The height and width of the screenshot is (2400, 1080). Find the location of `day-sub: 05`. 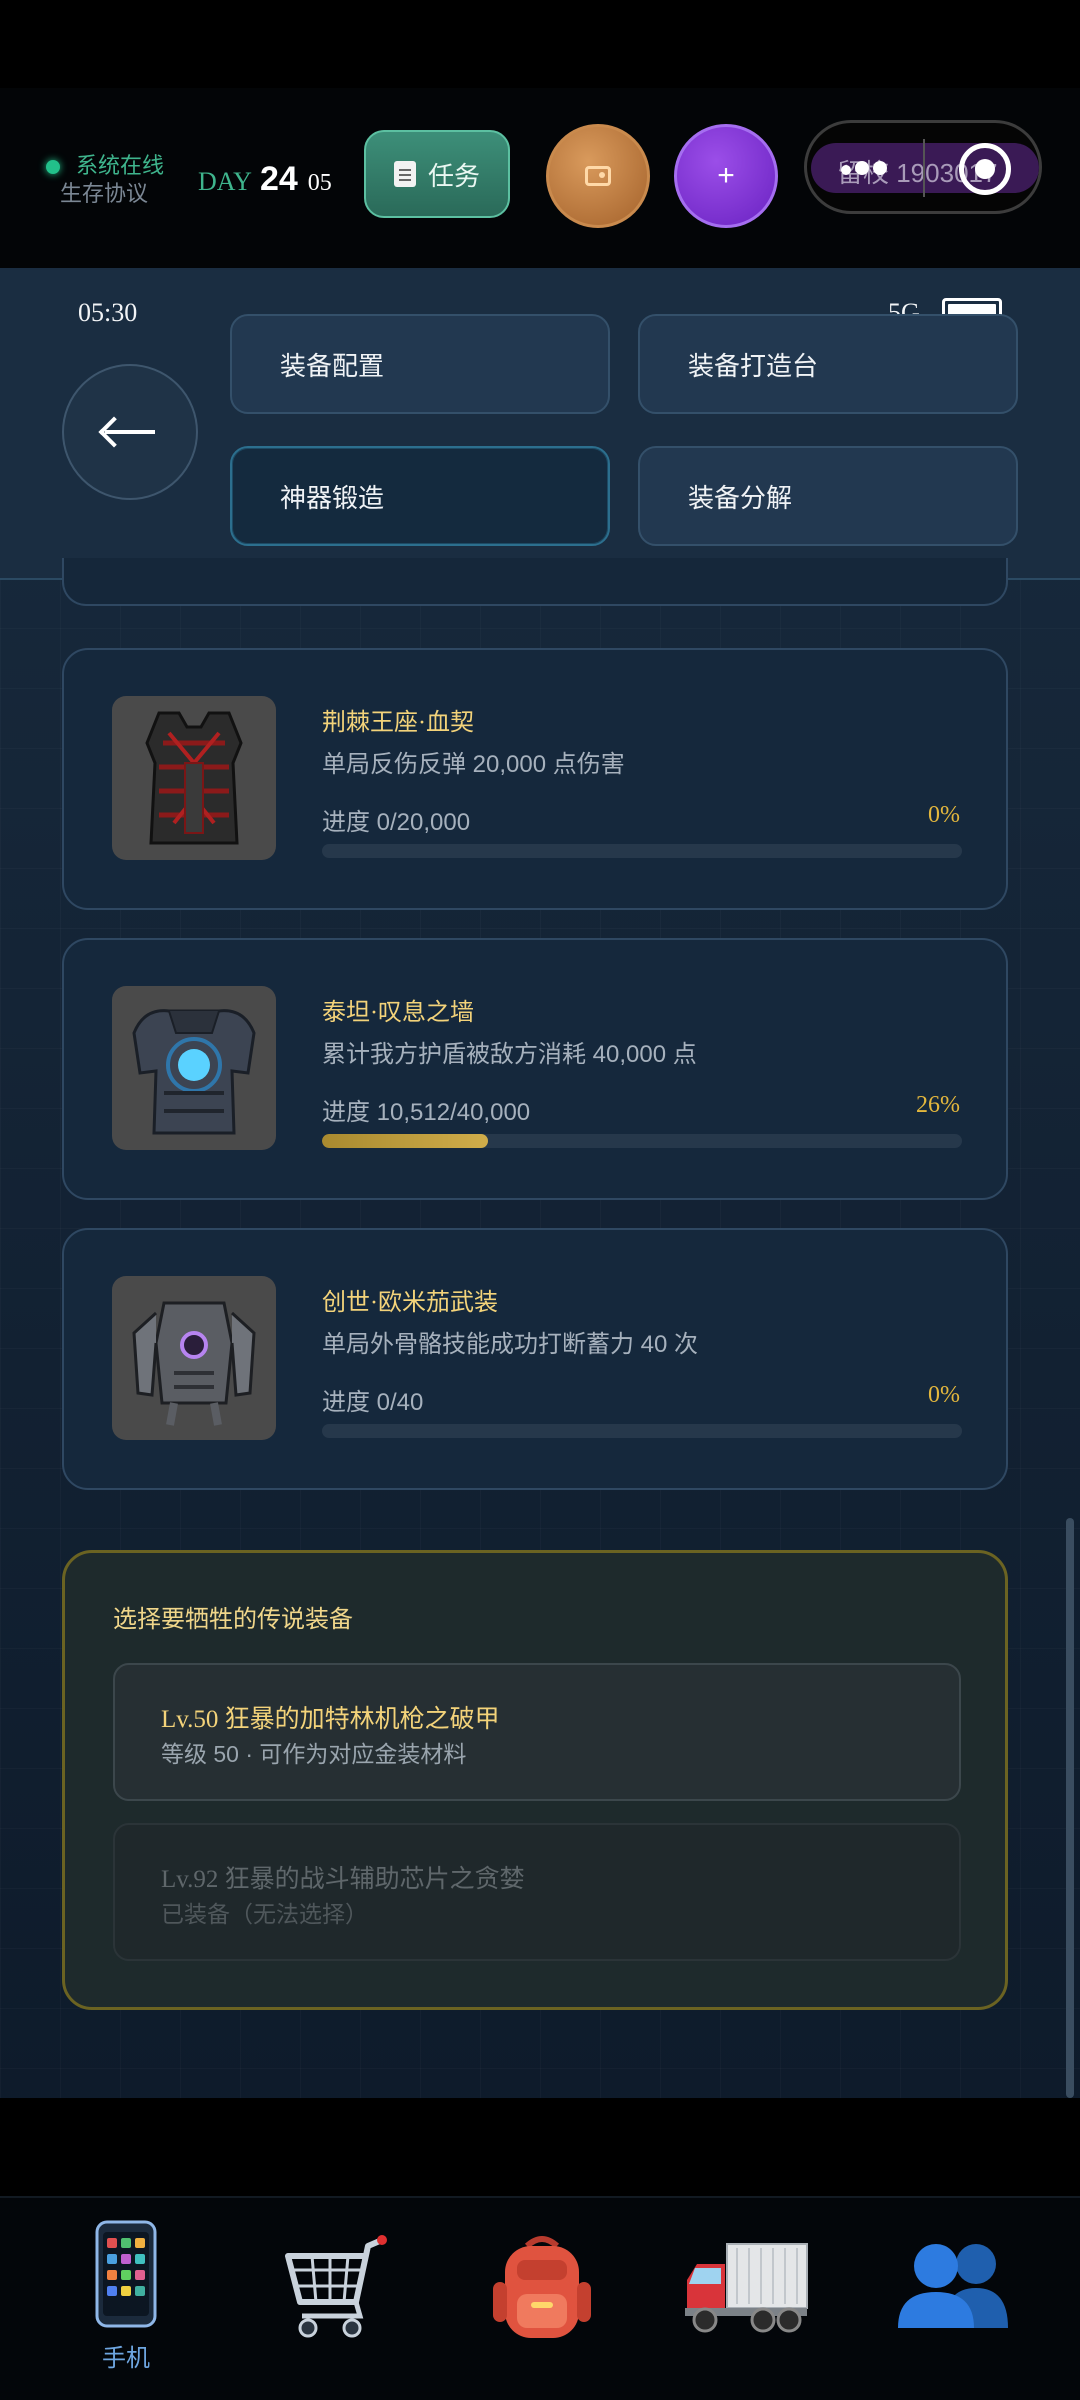

day-sub: 05 is located at coordinates (319, 183).